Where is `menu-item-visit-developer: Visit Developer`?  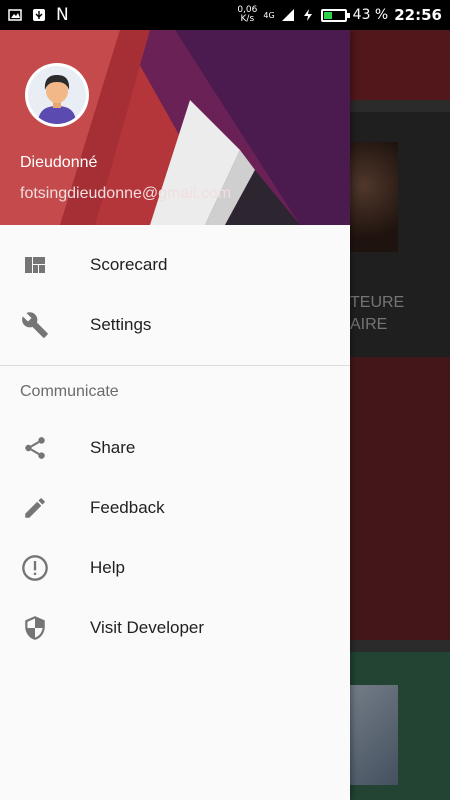 menu-item-visit-developer: Visit Developer is located at coordinates (175, 628).